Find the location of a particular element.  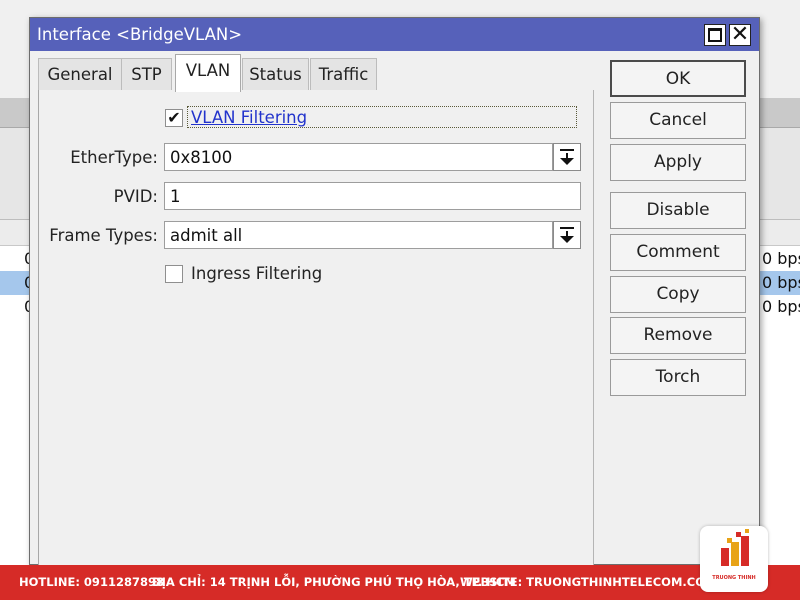

pvid-field: 1 is located at coordinates (372, 196).